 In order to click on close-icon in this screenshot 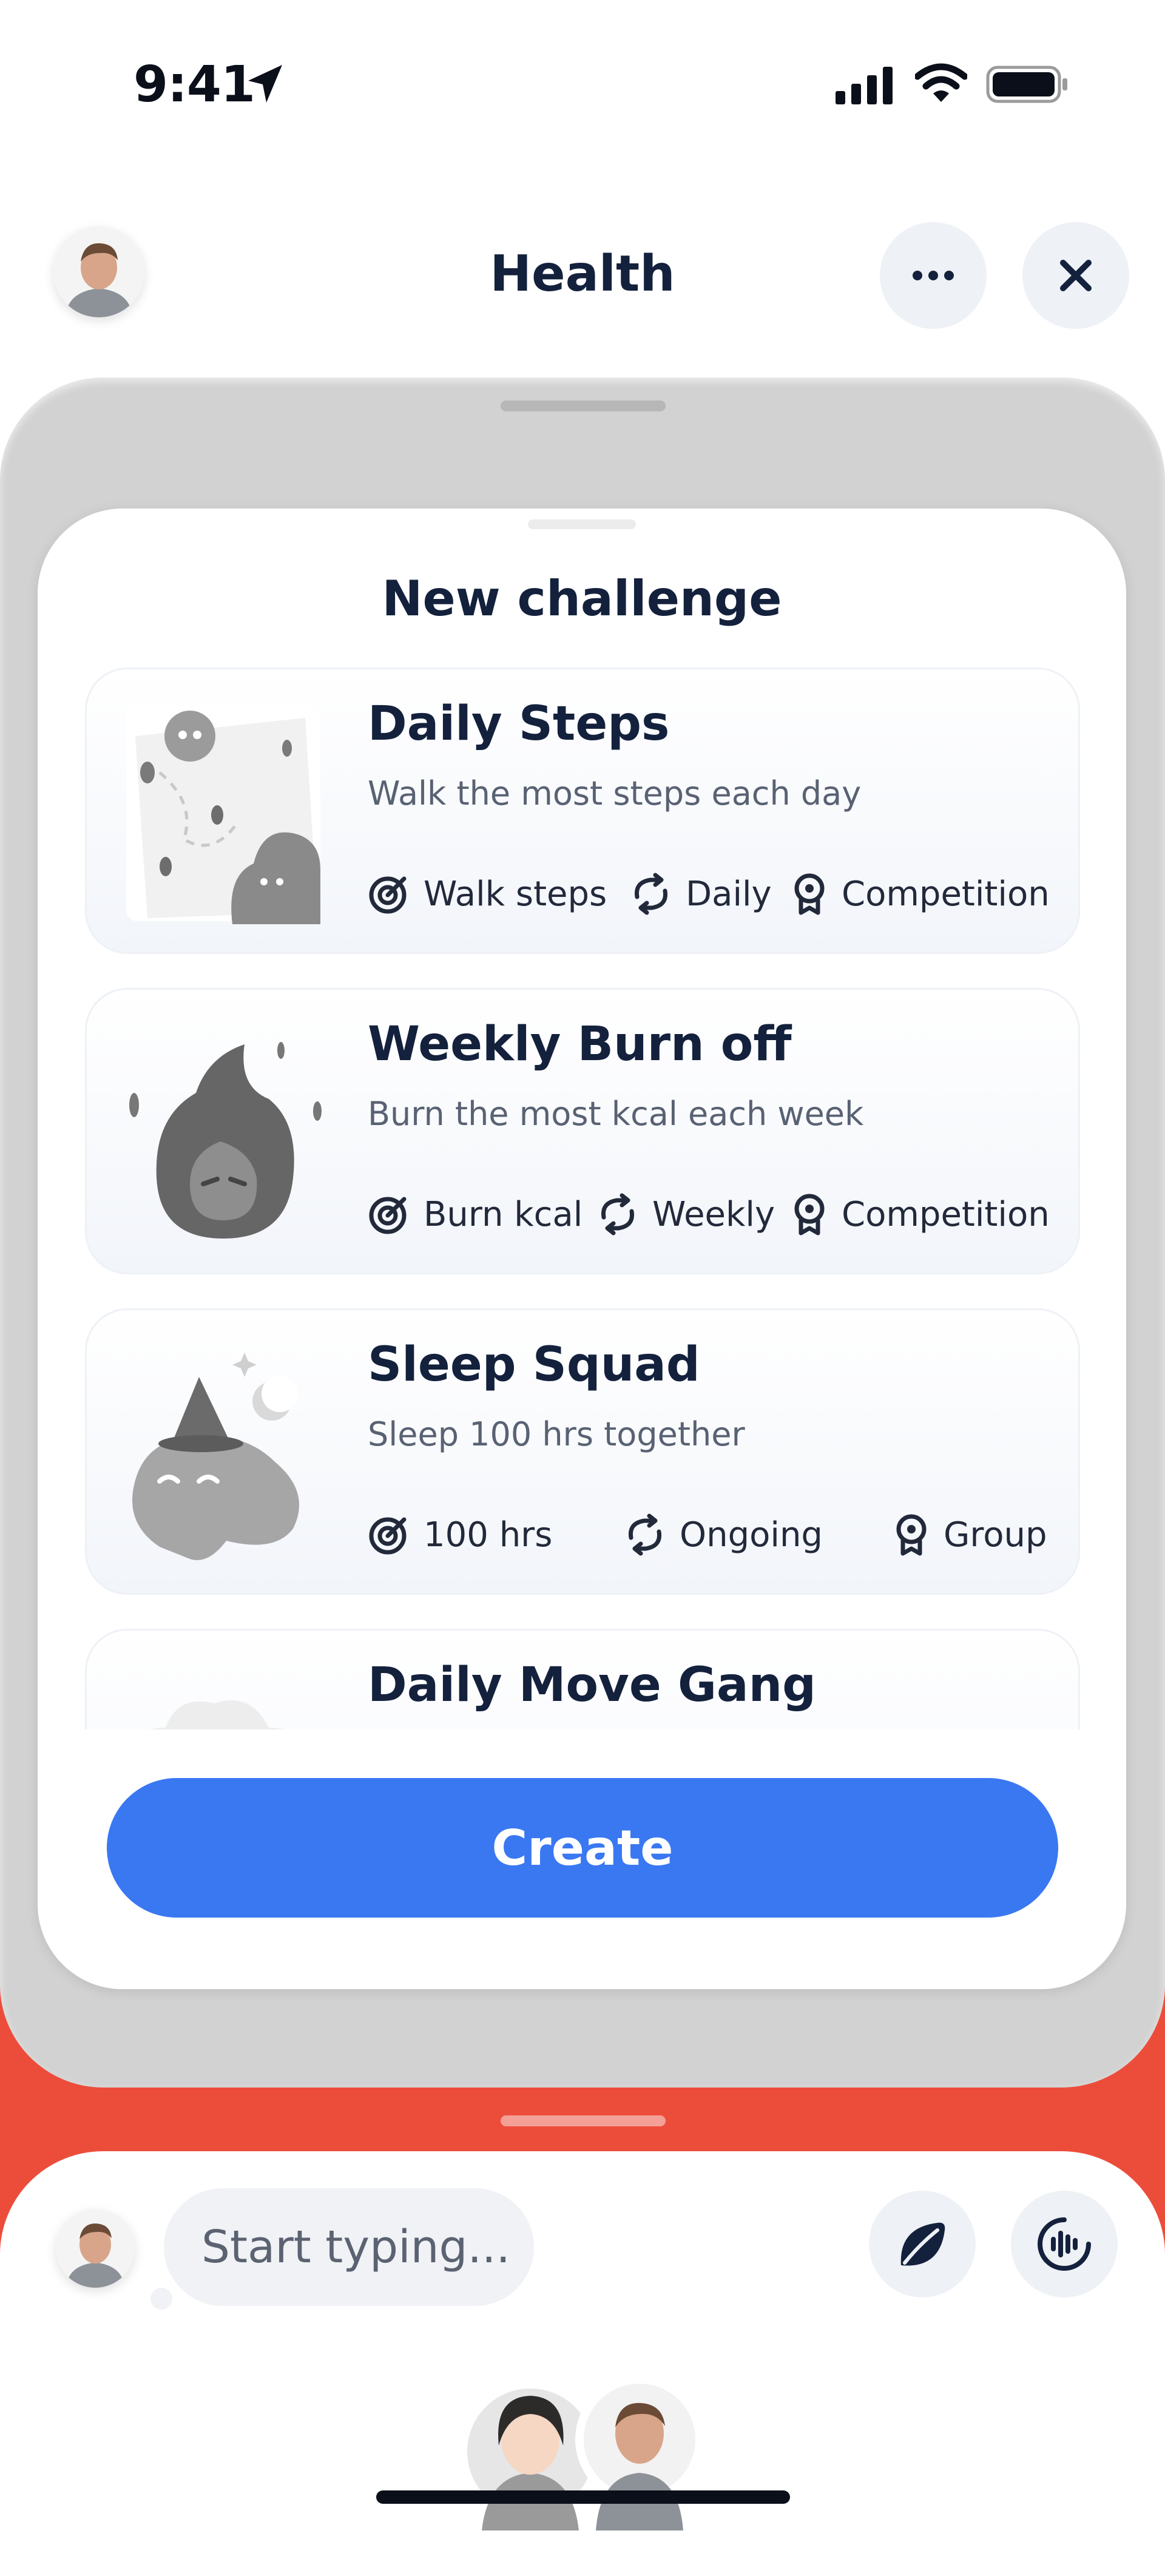, I will do `click(1076, 275)`.